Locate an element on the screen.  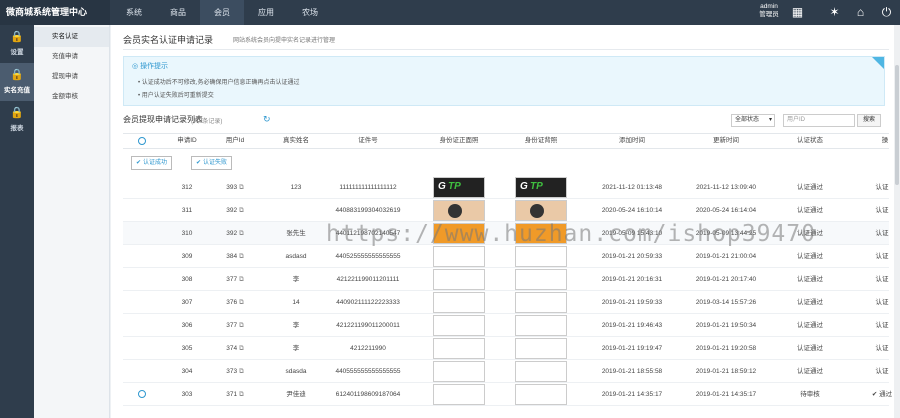
user-info: admin 管理员 is located at coordinates (769, 11).